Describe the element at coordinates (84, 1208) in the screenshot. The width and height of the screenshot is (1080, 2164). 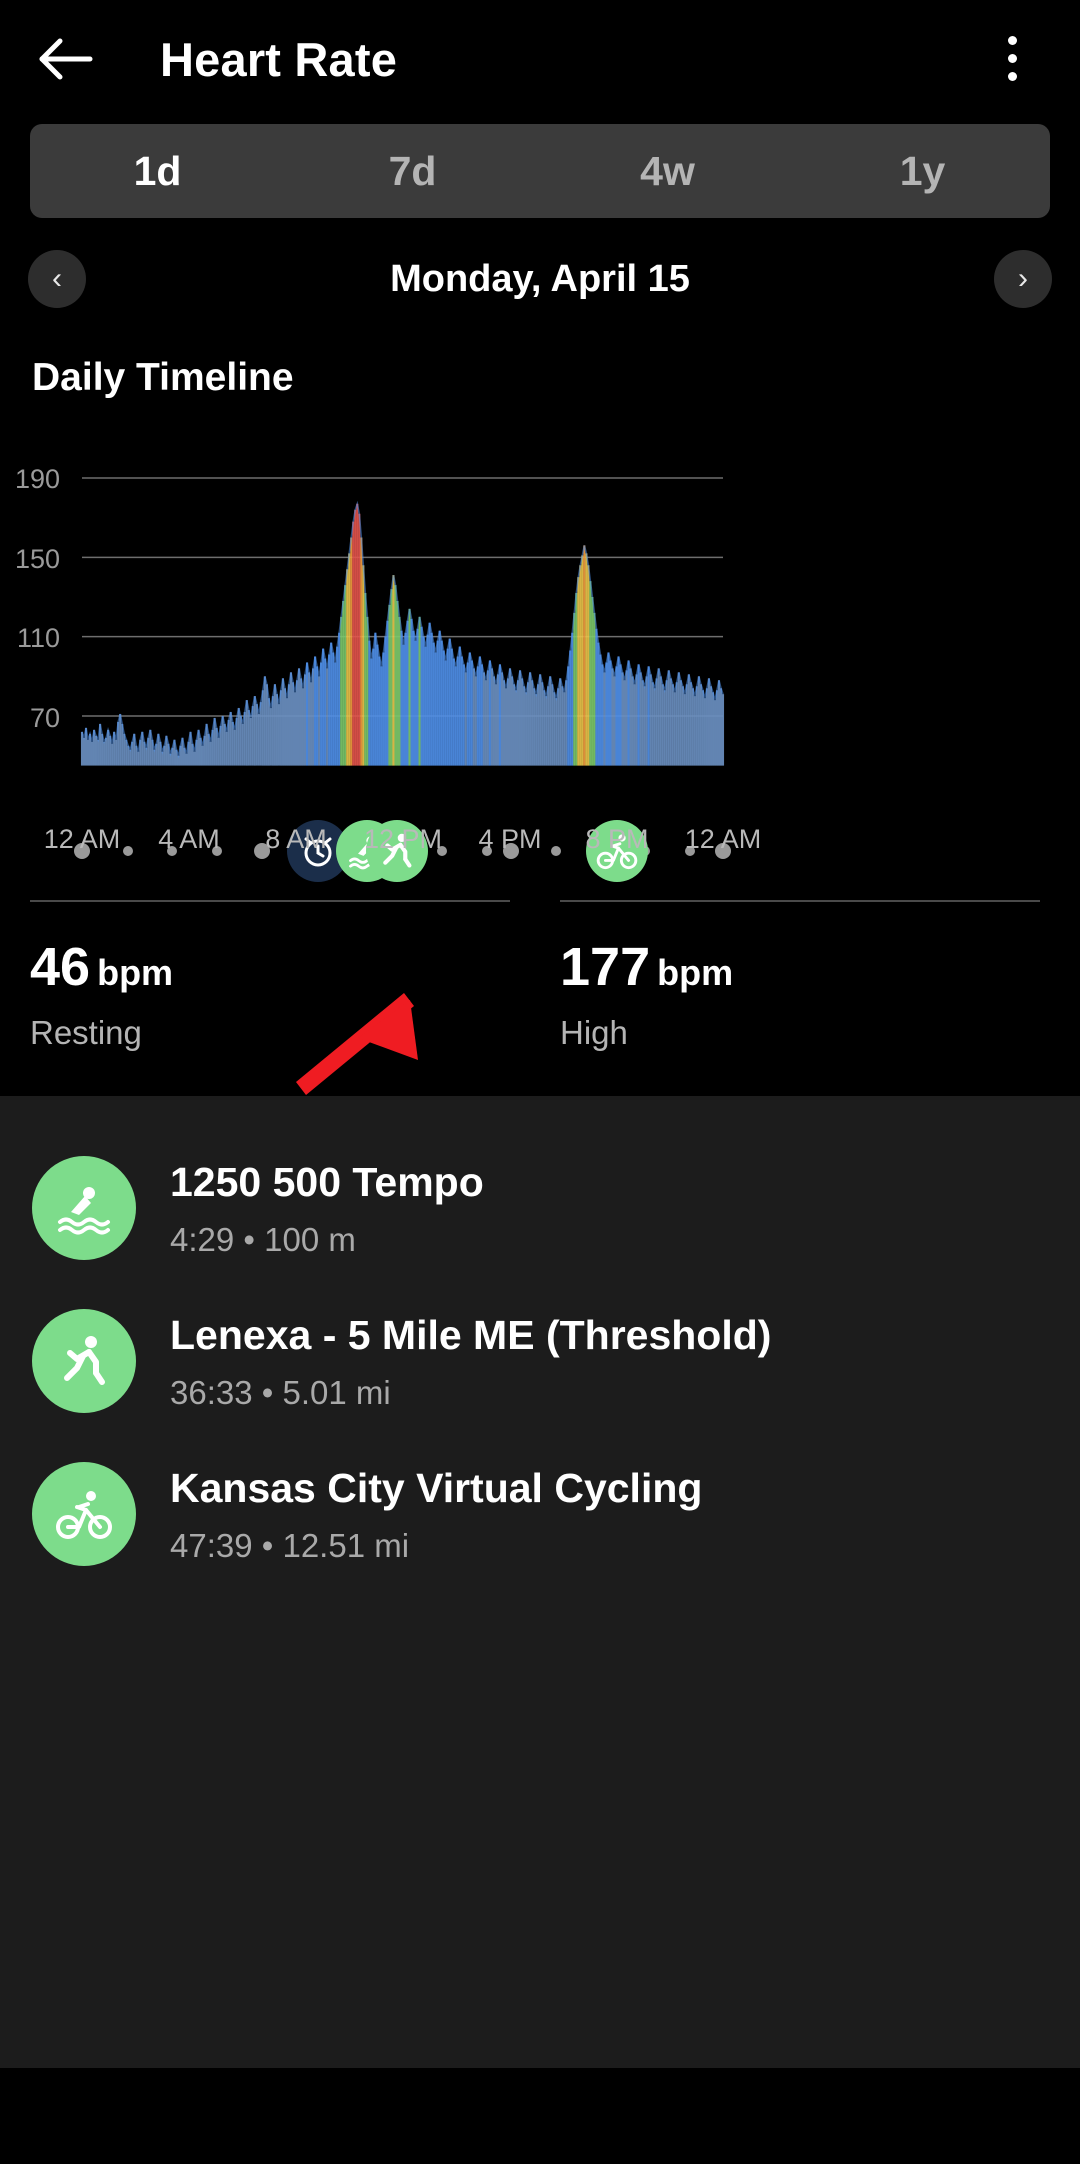
I see `swim-icon` at that location.